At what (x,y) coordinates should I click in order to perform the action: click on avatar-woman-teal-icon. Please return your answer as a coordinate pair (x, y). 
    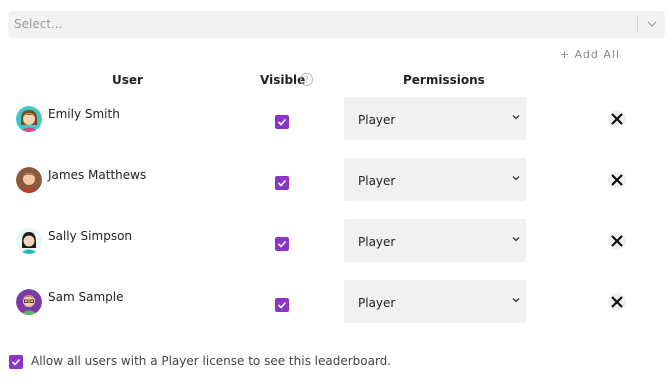
    Looking at the image, I should click on (29, 119).